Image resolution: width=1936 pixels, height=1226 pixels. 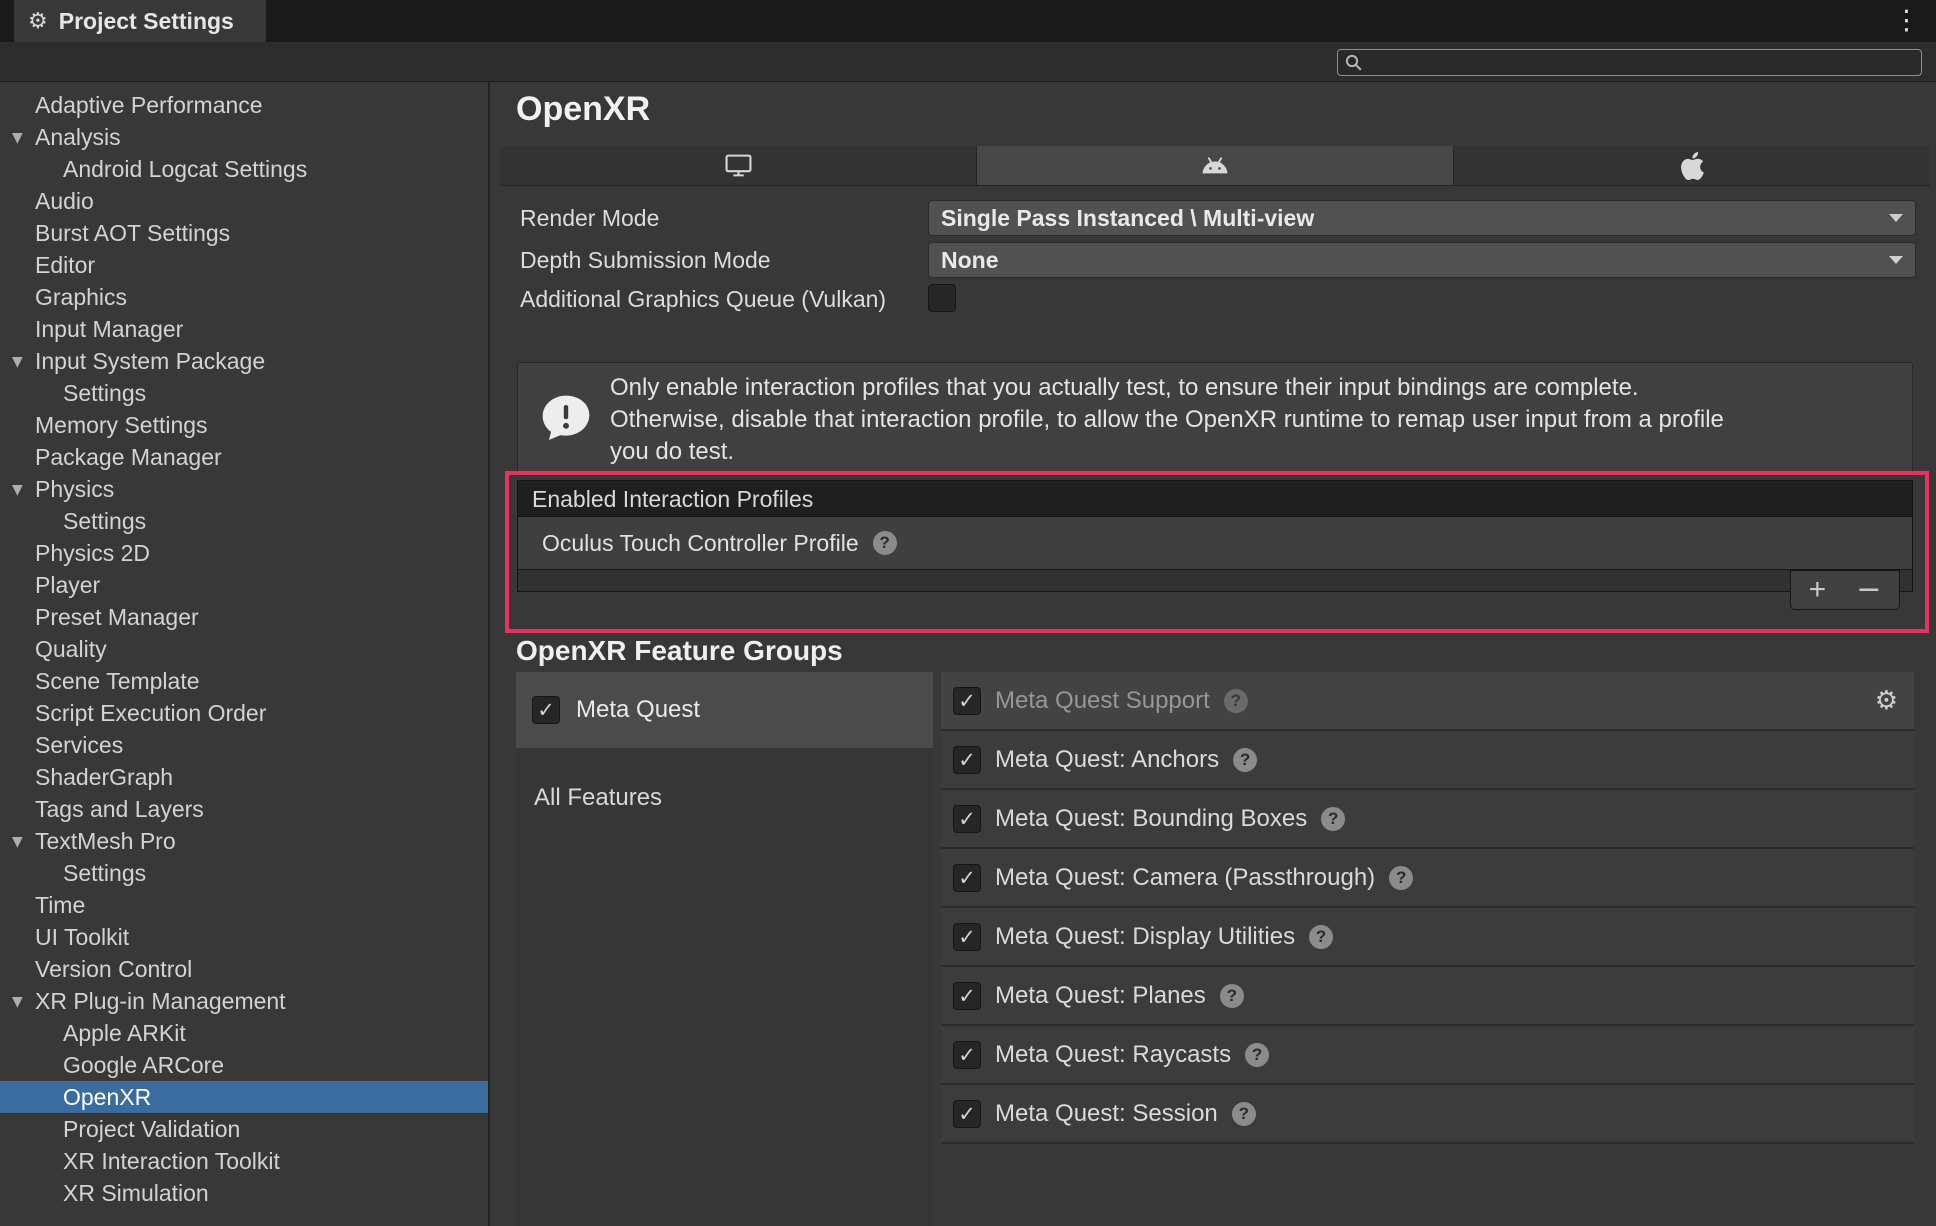 What do you see at coordinates (244, 1129) in the screenshot?
I see `sidebar-item-project-validation: Project Validation` at bounding box center [244, 1129].